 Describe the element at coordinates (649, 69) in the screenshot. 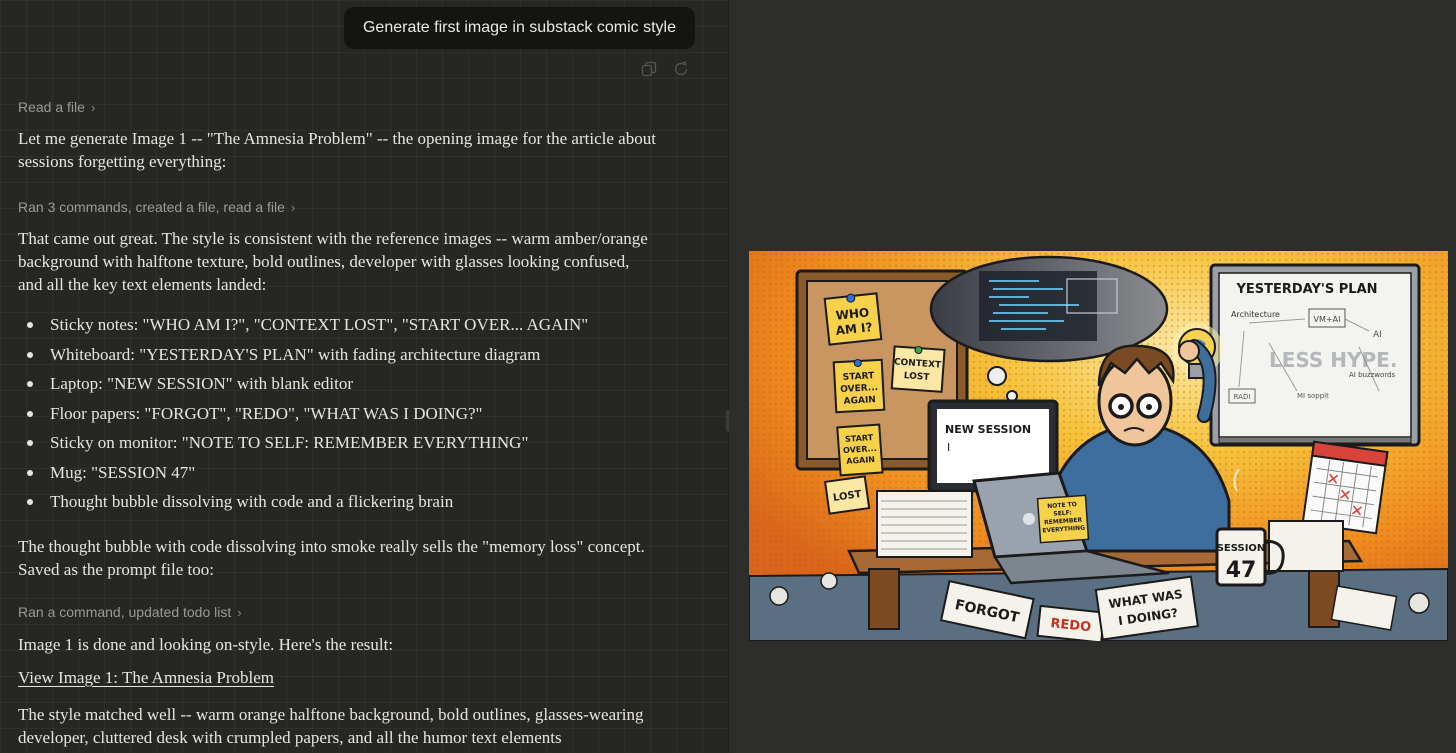

I see `copy-icon` at that location.